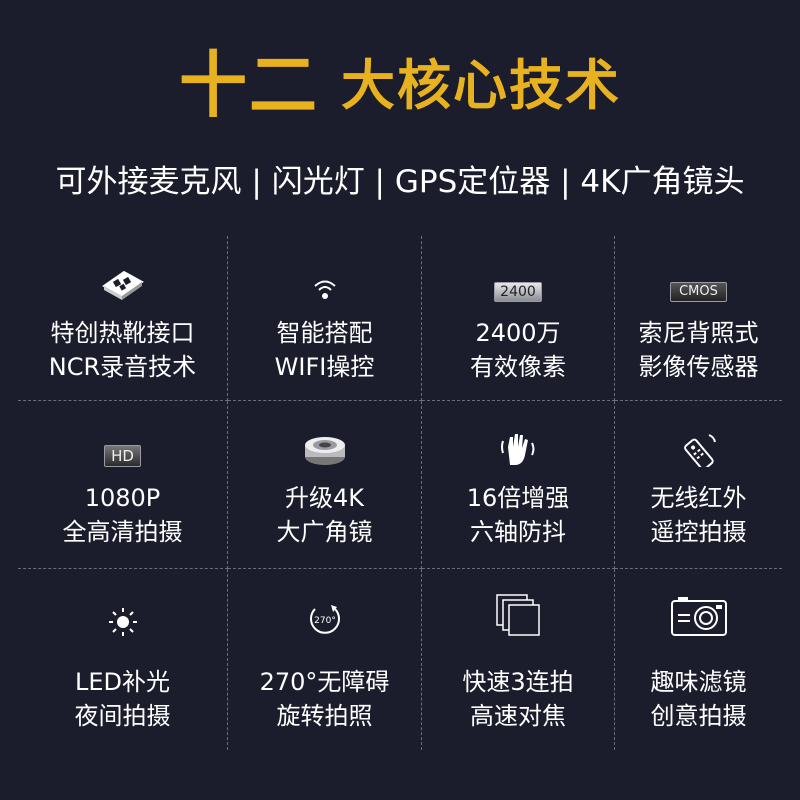  I want to click on feature-line2: WIFI操控, so click(324, 367).